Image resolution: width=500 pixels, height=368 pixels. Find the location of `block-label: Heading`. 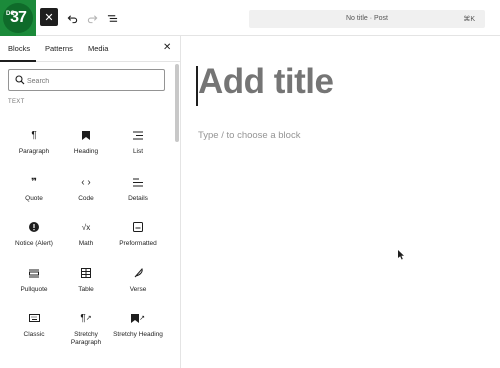

block-label: Heading is located at coordinates (86, 151).